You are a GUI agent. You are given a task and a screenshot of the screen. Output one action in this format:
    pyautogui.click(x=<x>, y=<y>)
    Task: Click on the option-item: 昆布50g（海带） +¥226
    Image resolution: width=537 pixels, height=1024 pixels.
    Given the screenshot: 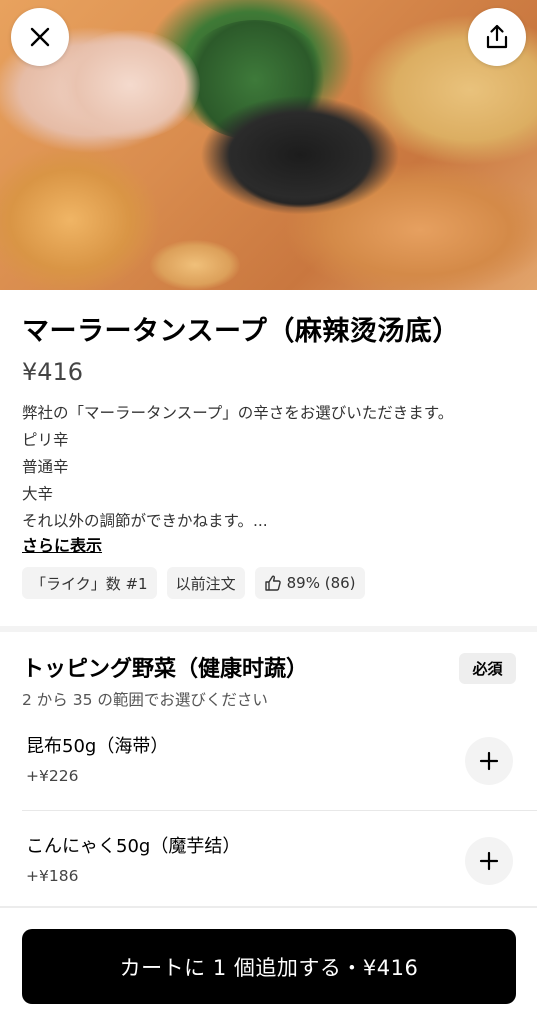 What is the action you would take?
    pyautogui.click(x=268, y=774)
    